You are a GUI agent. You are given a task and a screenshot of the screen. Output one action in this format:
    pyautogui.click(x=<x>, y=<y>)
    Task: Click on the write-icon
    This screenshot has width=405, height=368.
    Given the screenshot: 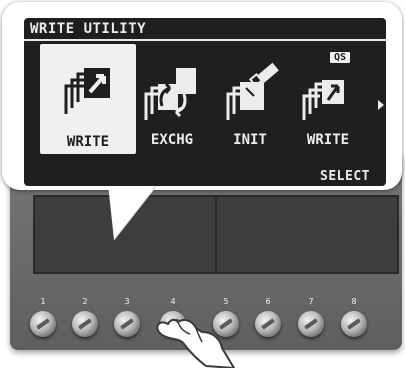 What is the action you would take?
    pyautogui.click(x=87, y=91)
    